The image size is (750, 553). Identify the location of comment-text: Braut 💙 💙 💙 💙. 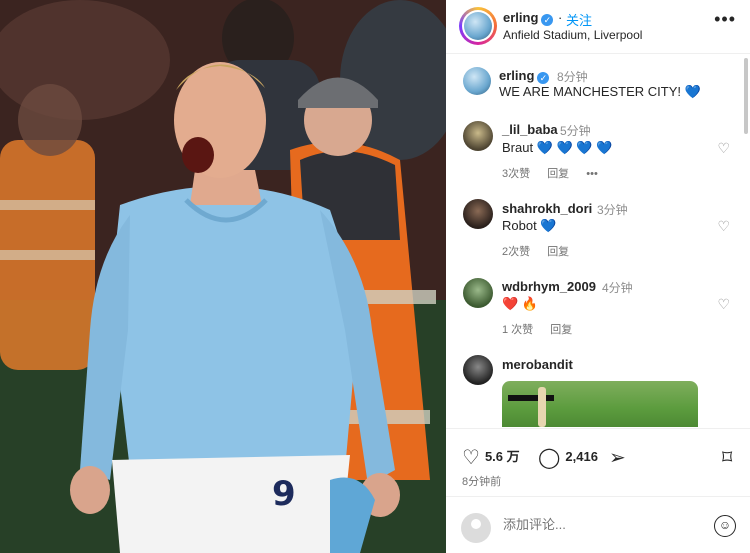
(557, 147).